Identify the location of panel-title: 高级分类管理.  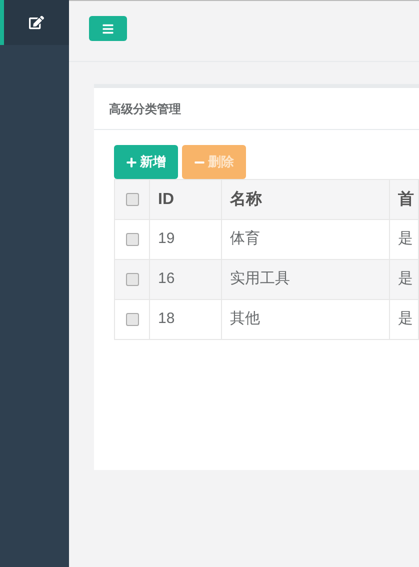
(145, 109).